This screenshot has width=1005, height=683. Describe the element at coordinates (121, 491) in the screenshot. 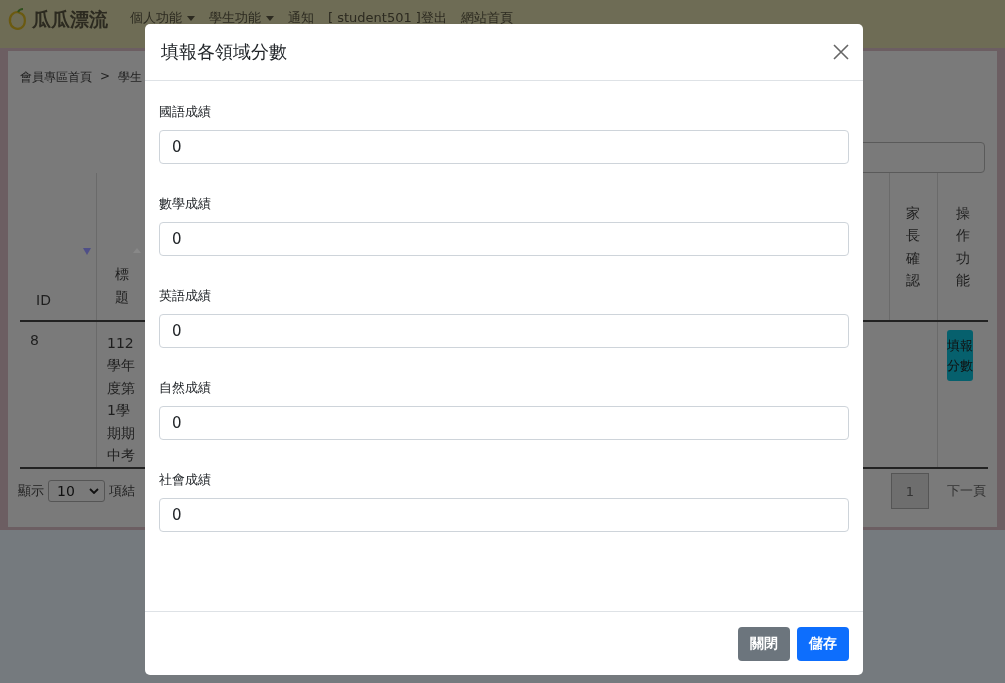

I see `length-label: 項結` at that location.